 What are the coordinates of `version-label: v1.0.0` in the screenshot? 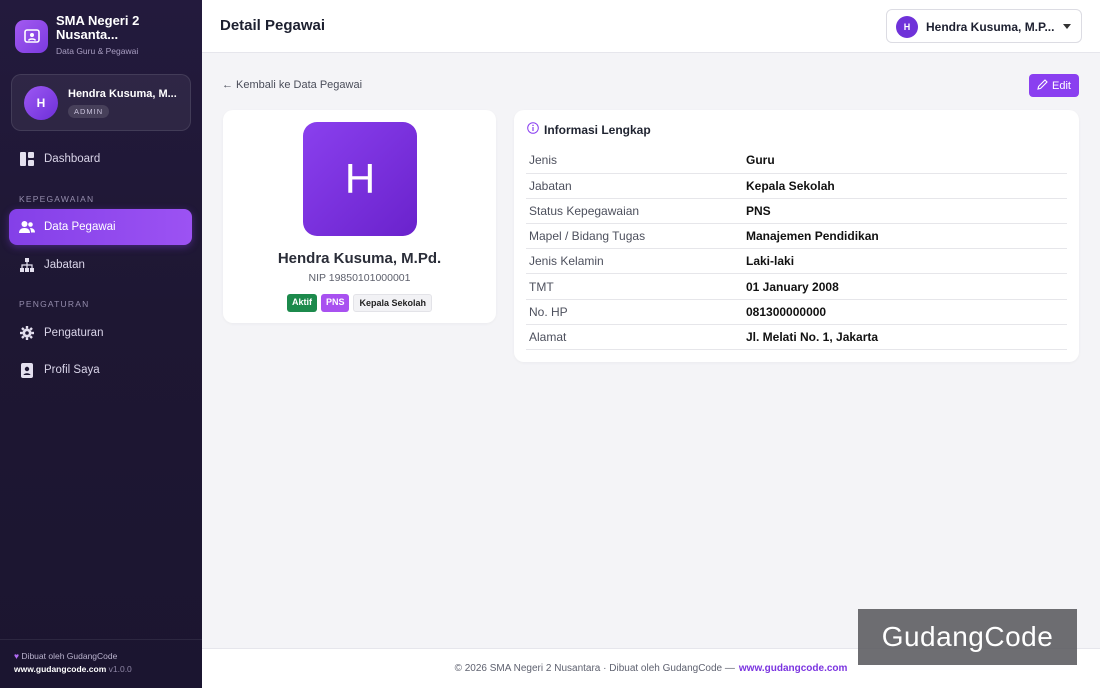 It's located at (120, 669).